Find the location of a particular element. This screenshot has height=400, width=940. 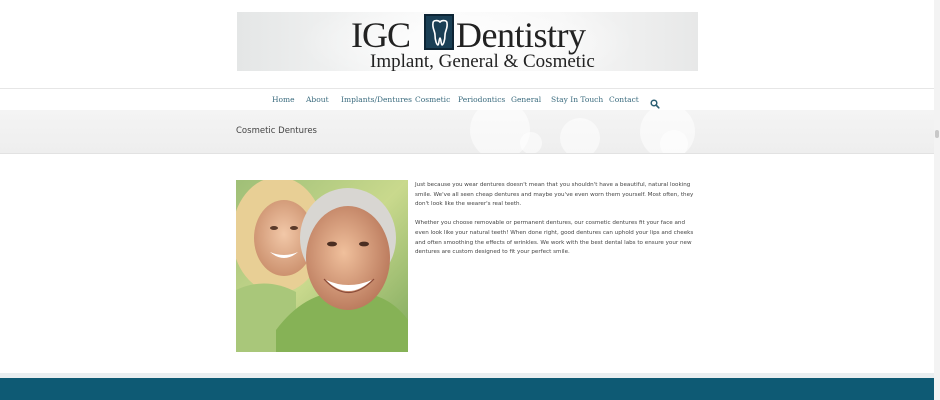

nav-item-home: Home is located at coordinates (283, 99).